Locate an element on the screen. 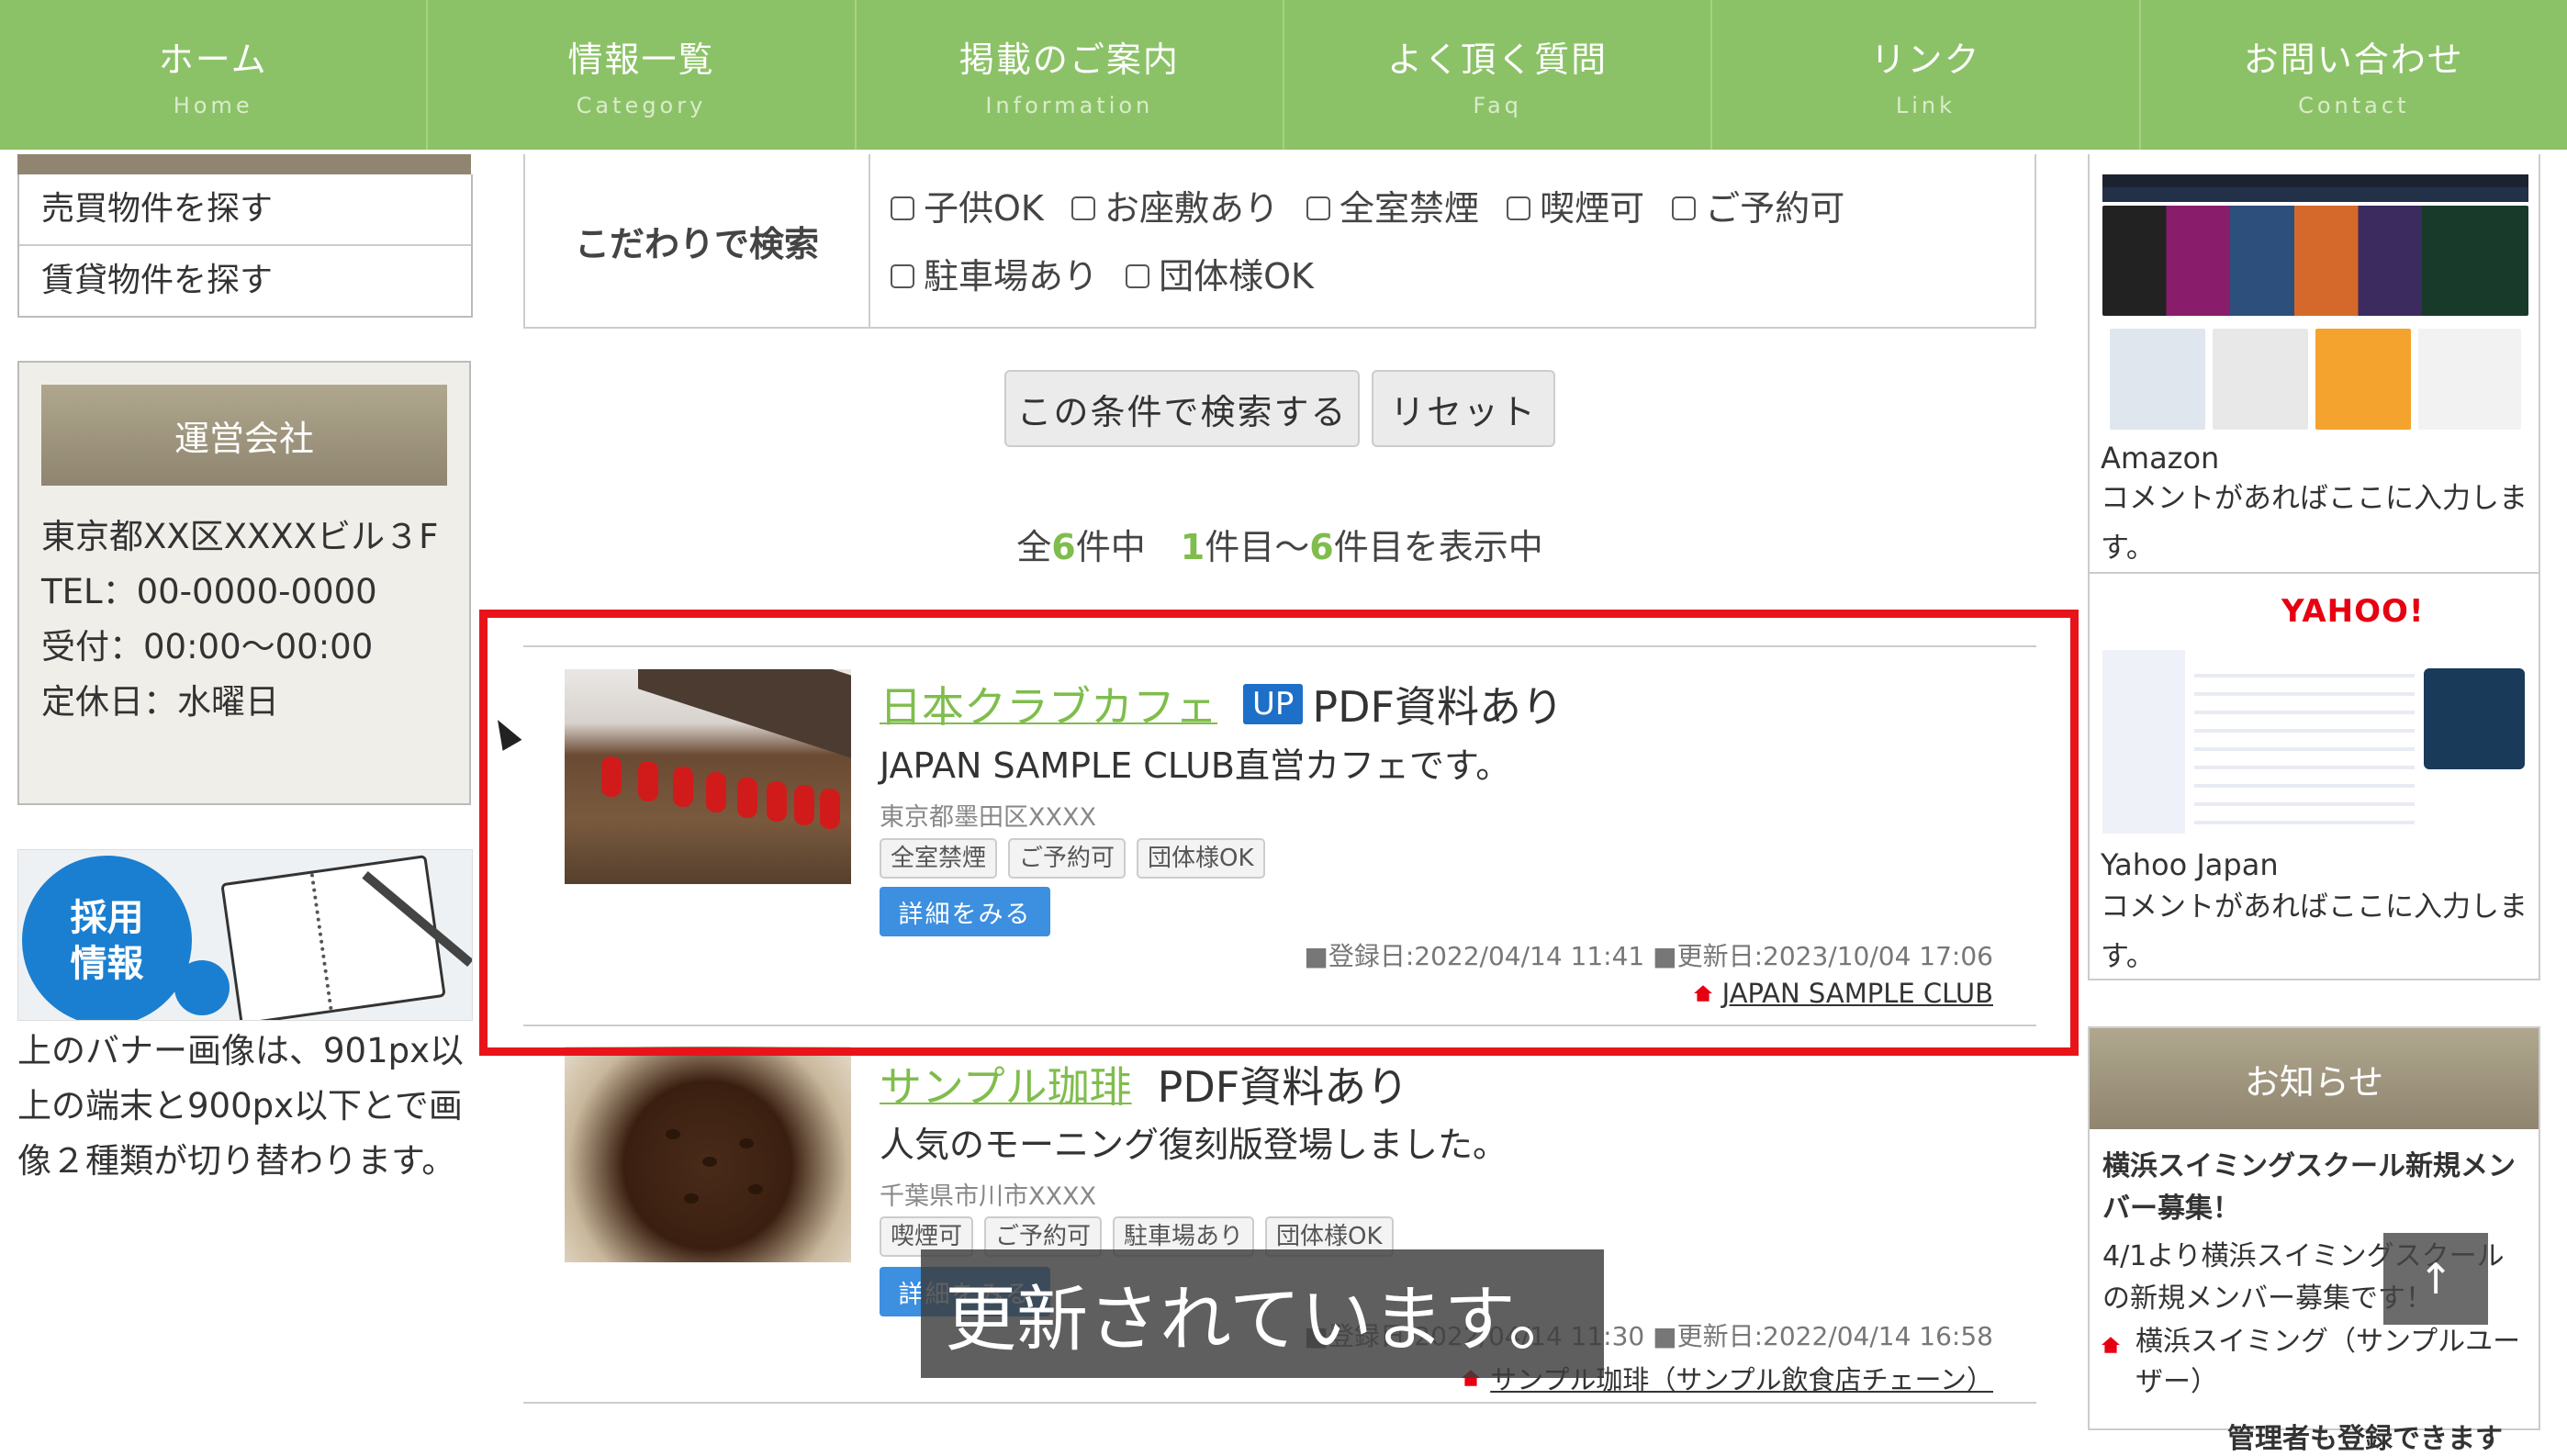  nav-faq: よく頂く質問 Faq is located at coordinates (1499, 75).